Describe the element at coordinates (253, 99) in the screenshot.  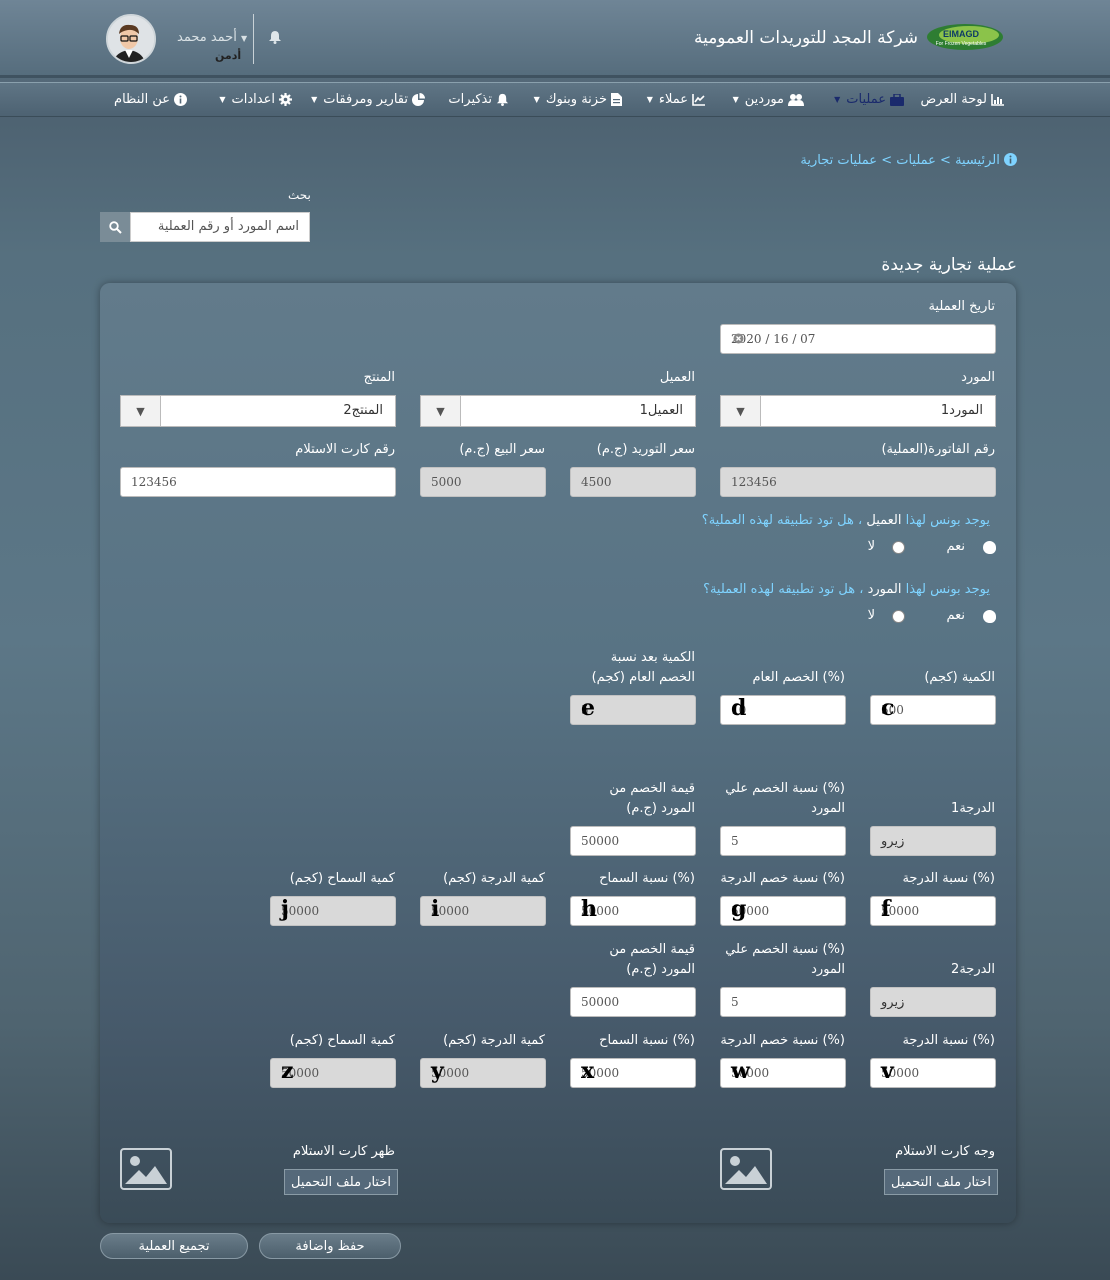
I see `nav-label: اعدادات` at that location.